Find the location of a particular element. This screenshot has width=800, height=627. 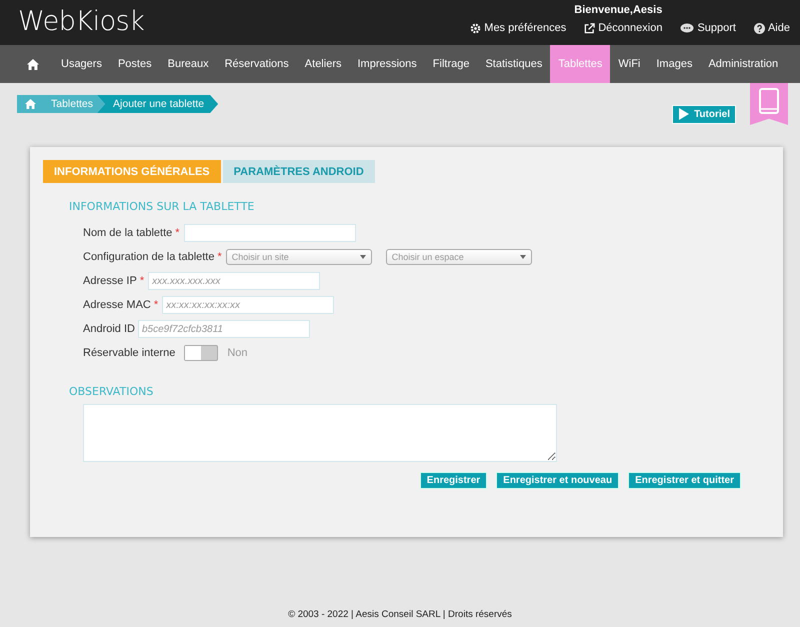

chat-icon is located at coordinates (687, 28).